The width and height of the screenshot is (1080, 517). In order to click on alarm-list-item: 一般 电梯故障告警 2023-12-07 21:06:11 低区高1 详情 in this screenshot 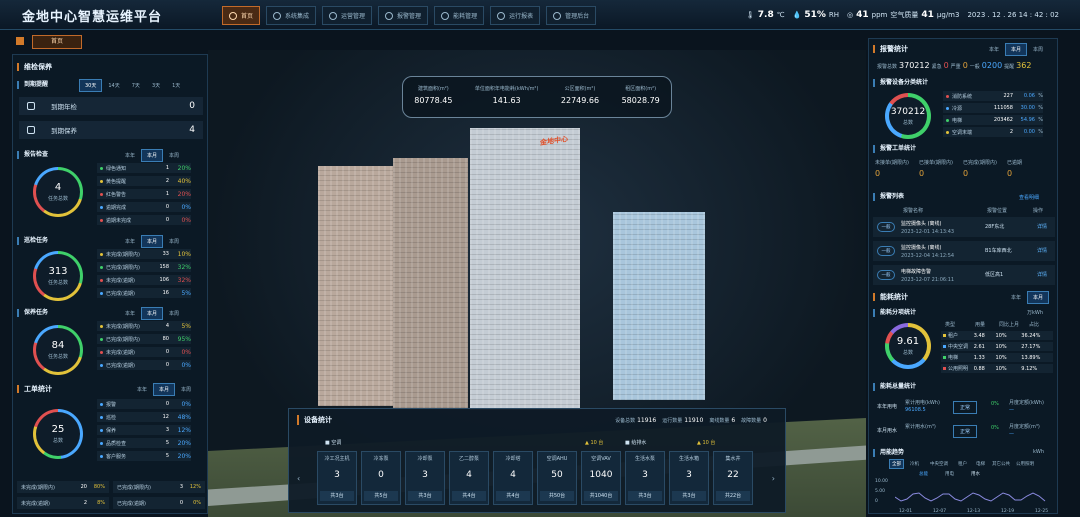, I will do `click(964, 275)`.